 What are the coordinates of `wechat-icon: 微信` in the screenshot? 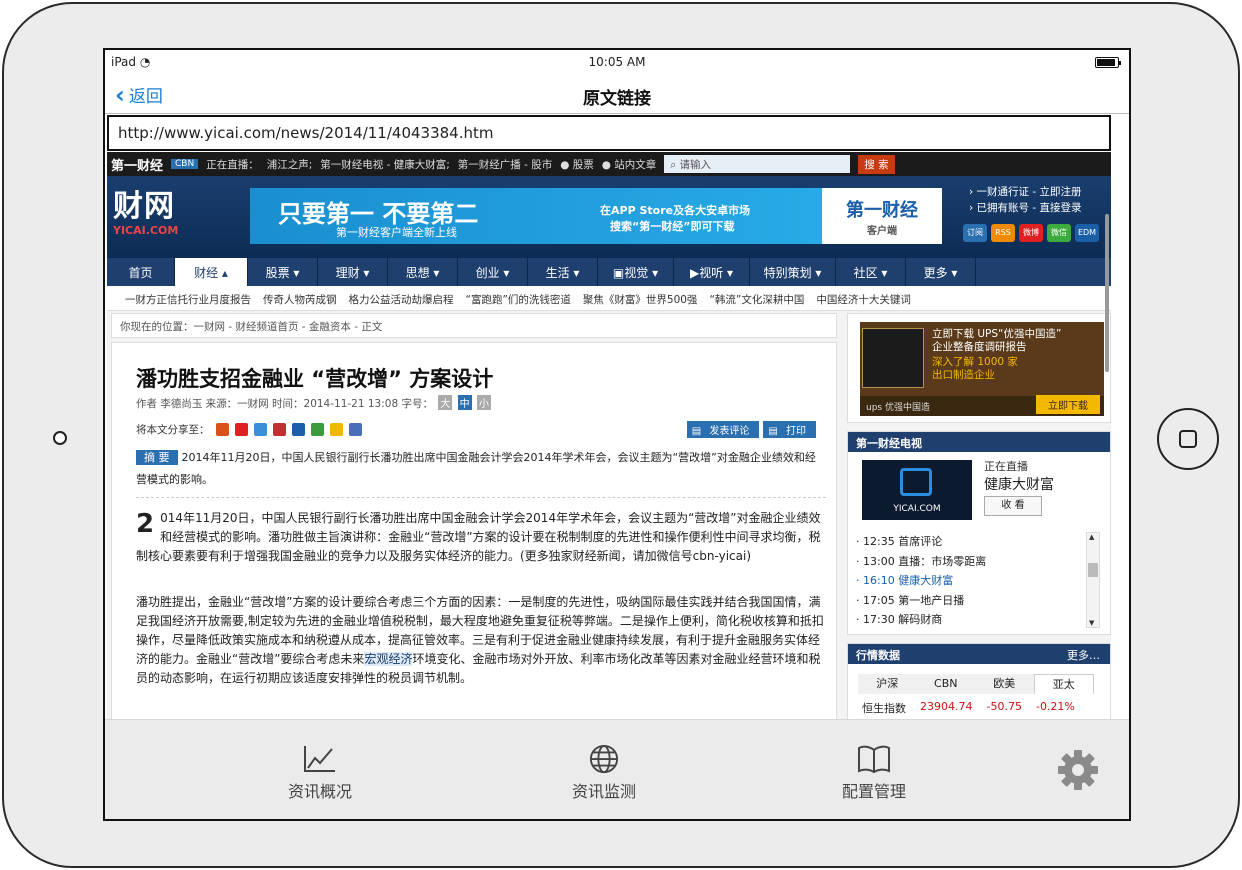 It's located at (1059, 233).